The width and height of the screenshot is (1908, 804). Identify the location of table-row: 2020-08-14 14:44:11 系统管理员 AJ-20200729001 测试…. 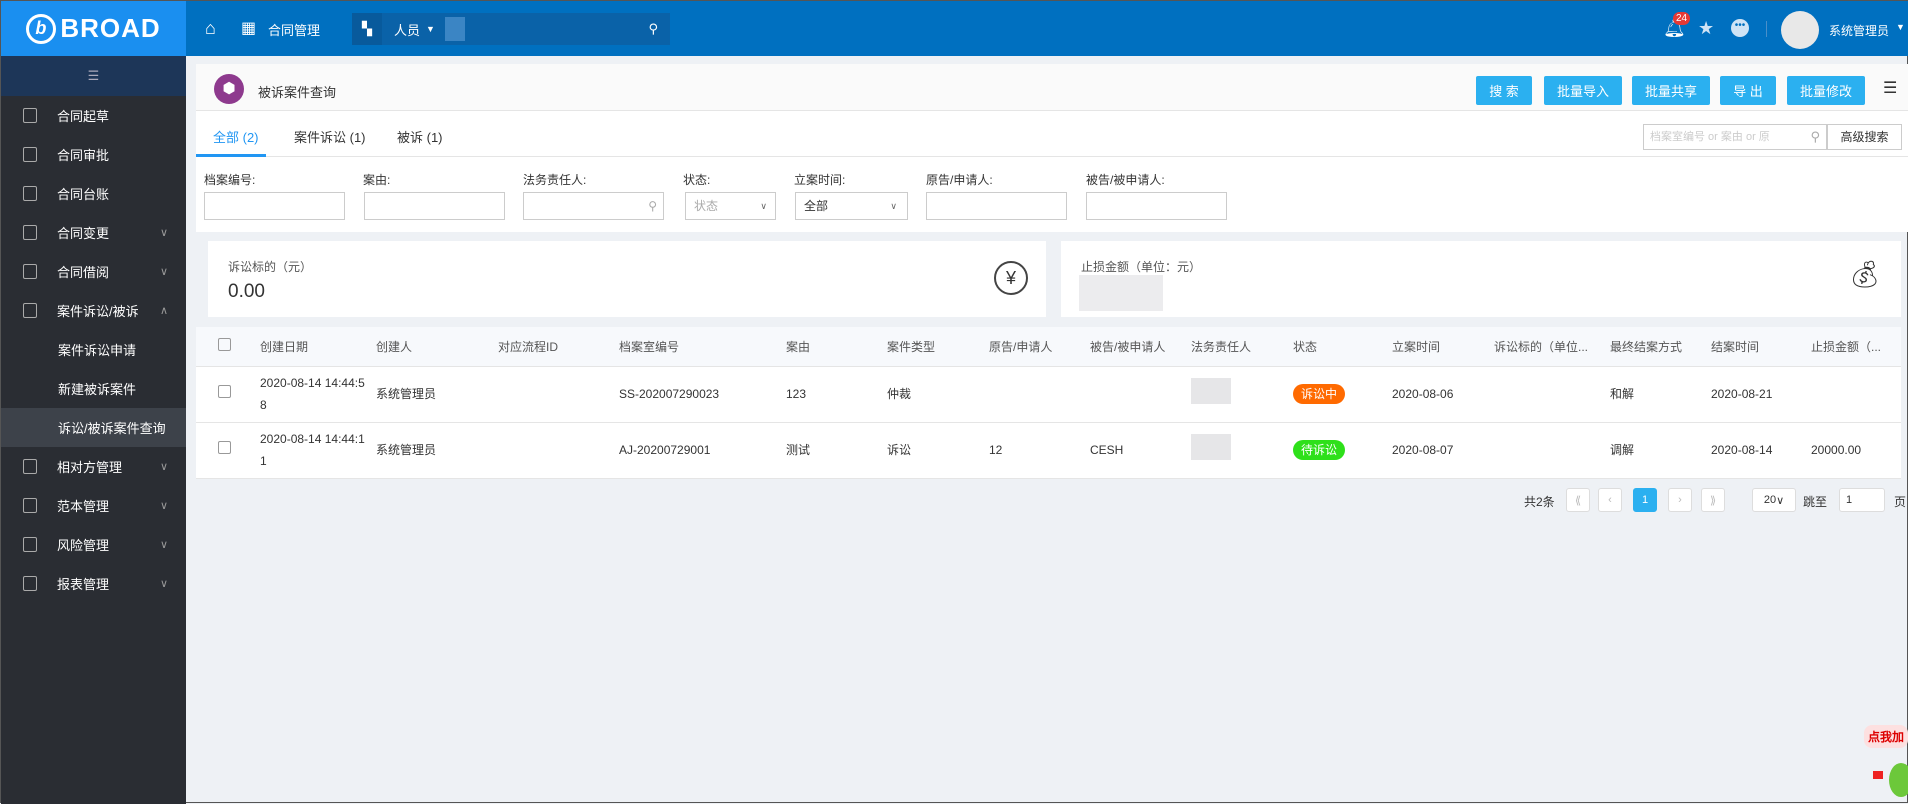
(1048, 450).